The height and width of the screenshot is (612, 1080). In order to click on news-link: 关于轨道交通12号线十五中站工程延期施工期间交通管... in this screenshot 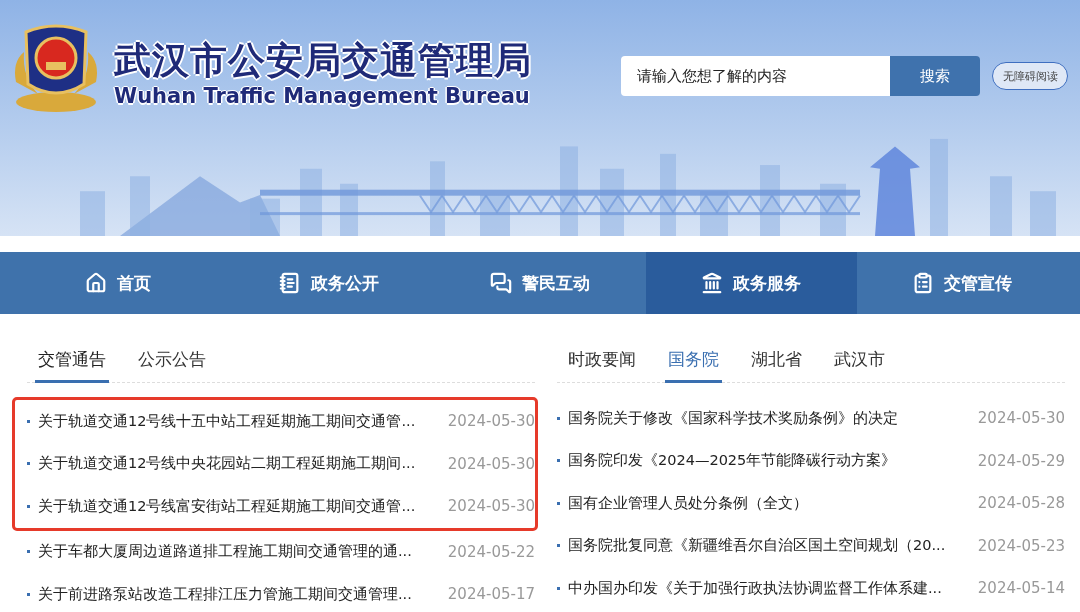, I will do `click(239, 421)`.